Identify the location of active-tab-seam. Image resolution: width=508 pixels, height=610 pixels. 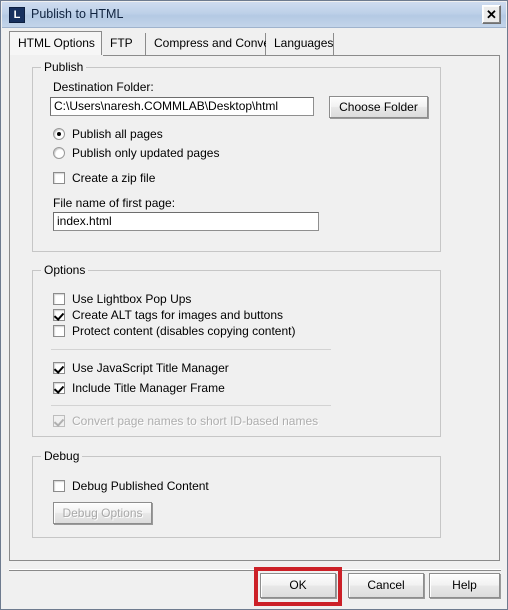
(56, 56).